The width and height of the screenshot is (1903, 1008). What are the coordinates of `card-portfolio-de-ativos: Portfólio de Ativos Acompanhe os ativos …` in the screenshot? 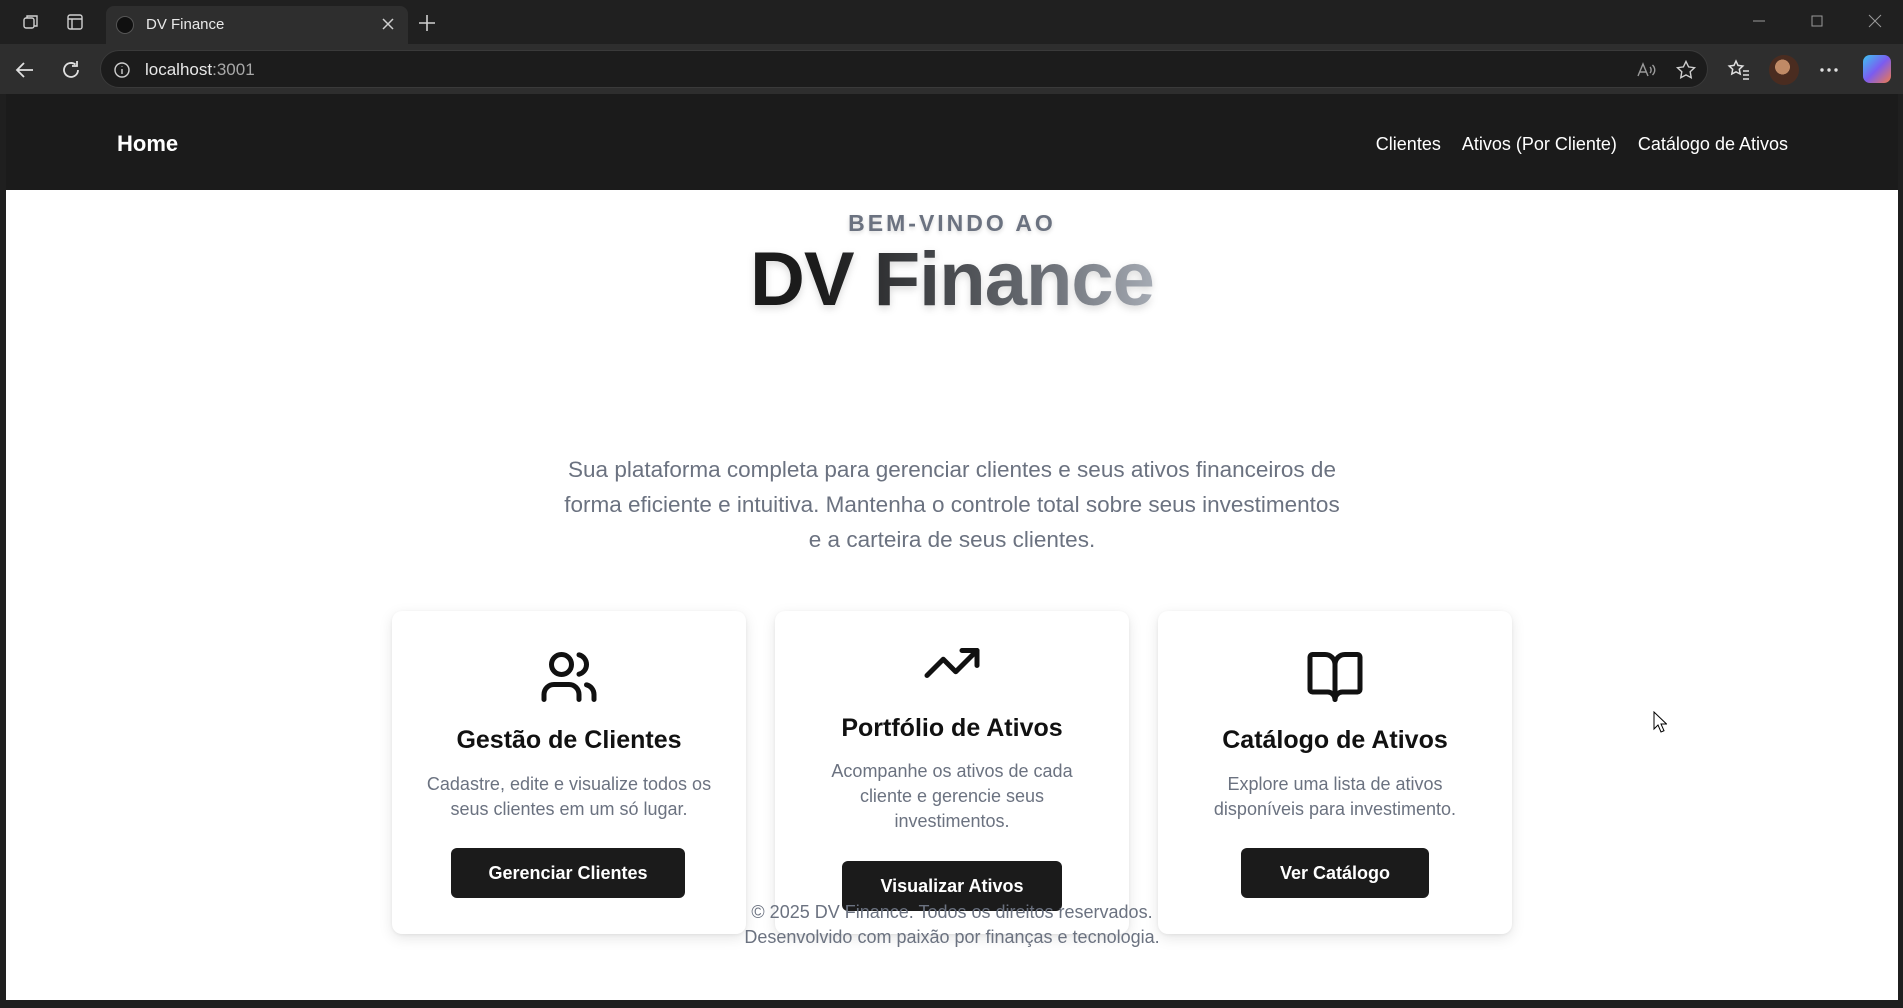 It's located at (952, 772).